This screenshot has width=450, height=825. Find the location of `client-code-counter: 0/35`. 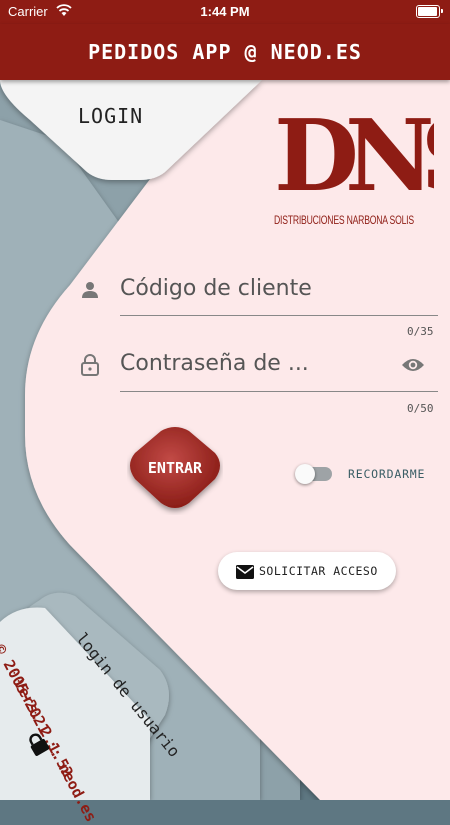

client-code-counter: 0/35 is located at coordinates (420, 331).